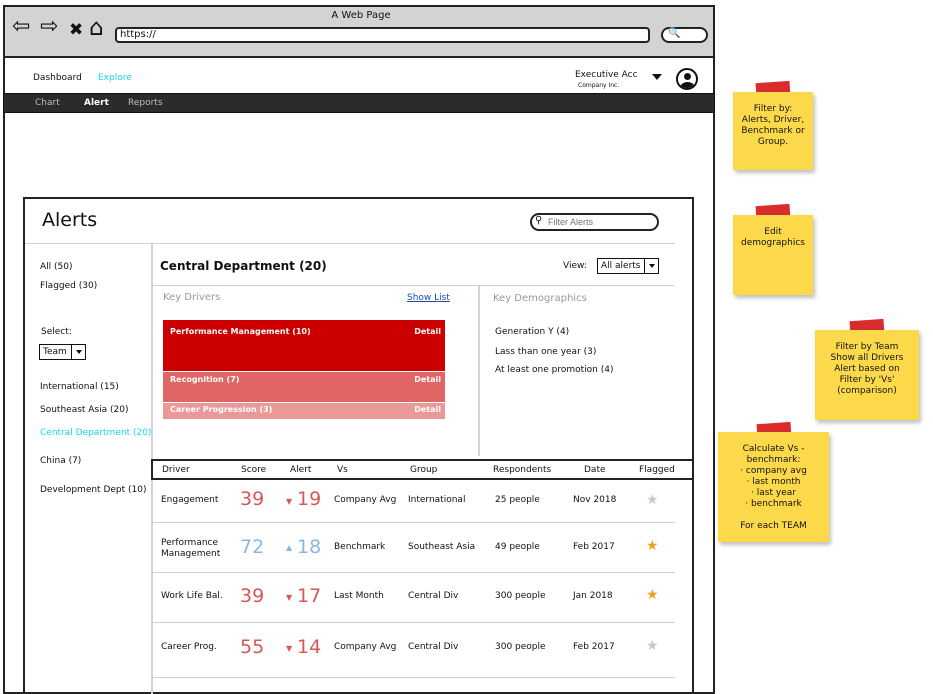 The image size is (933, 694). Describe the element at coordinates (593, 596) in the screenshot. I see `date-cell: Jan 2018` at that location.